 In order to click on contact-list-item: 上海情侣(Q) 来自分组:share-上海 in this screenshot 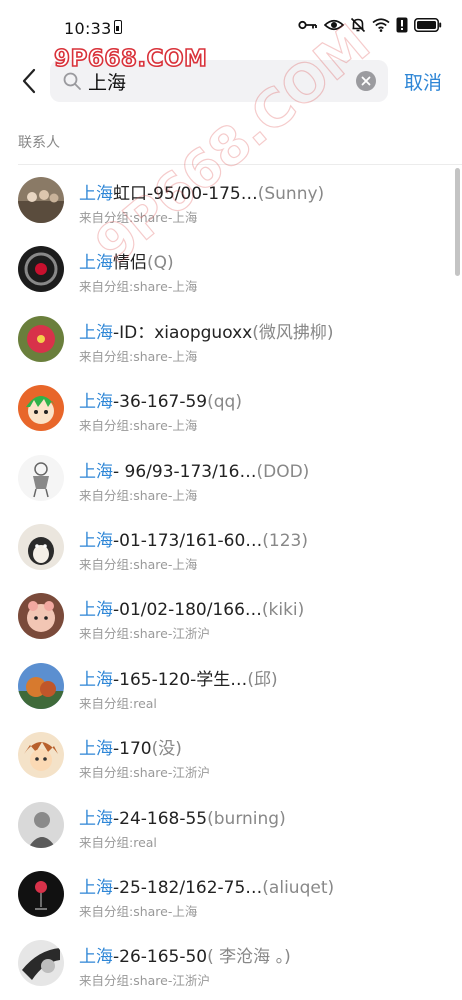, I will do `click(231, 269)`.